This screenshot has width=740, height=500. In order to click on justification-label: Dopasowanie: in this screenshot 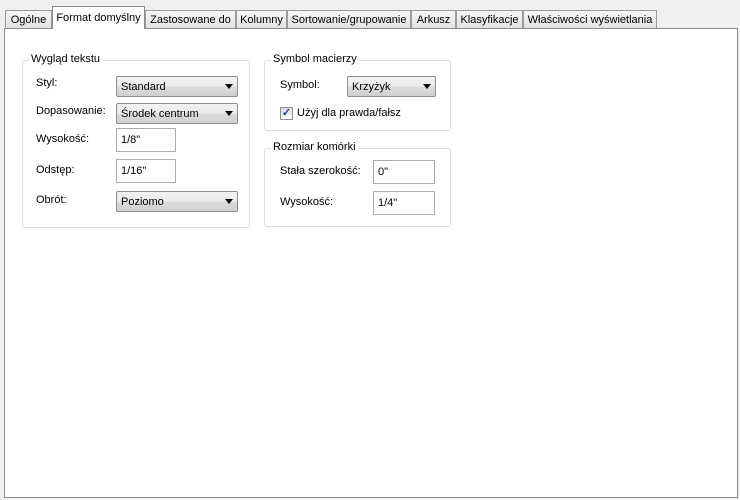, I will do `click(71, 111)`.